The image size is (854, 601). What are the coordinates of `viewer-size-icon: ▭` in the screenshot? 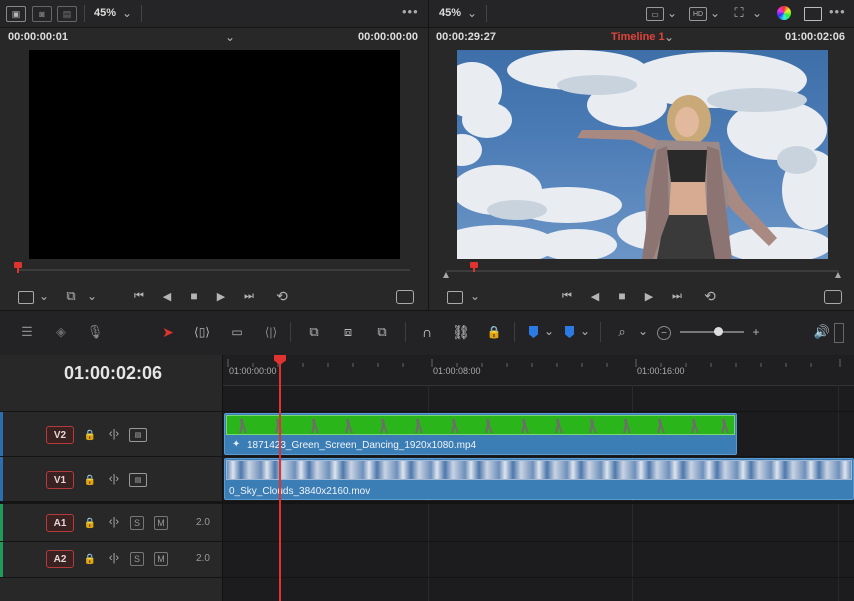 It's located at (655, 14).